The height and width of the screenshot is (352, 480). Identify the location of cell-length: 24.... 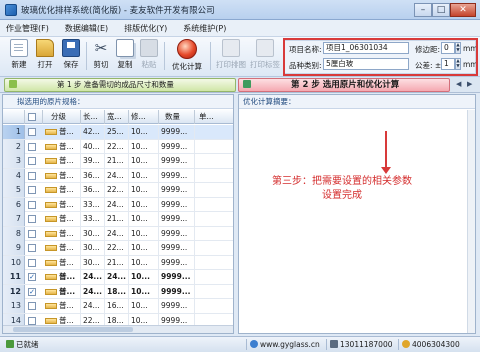
(94, 306).